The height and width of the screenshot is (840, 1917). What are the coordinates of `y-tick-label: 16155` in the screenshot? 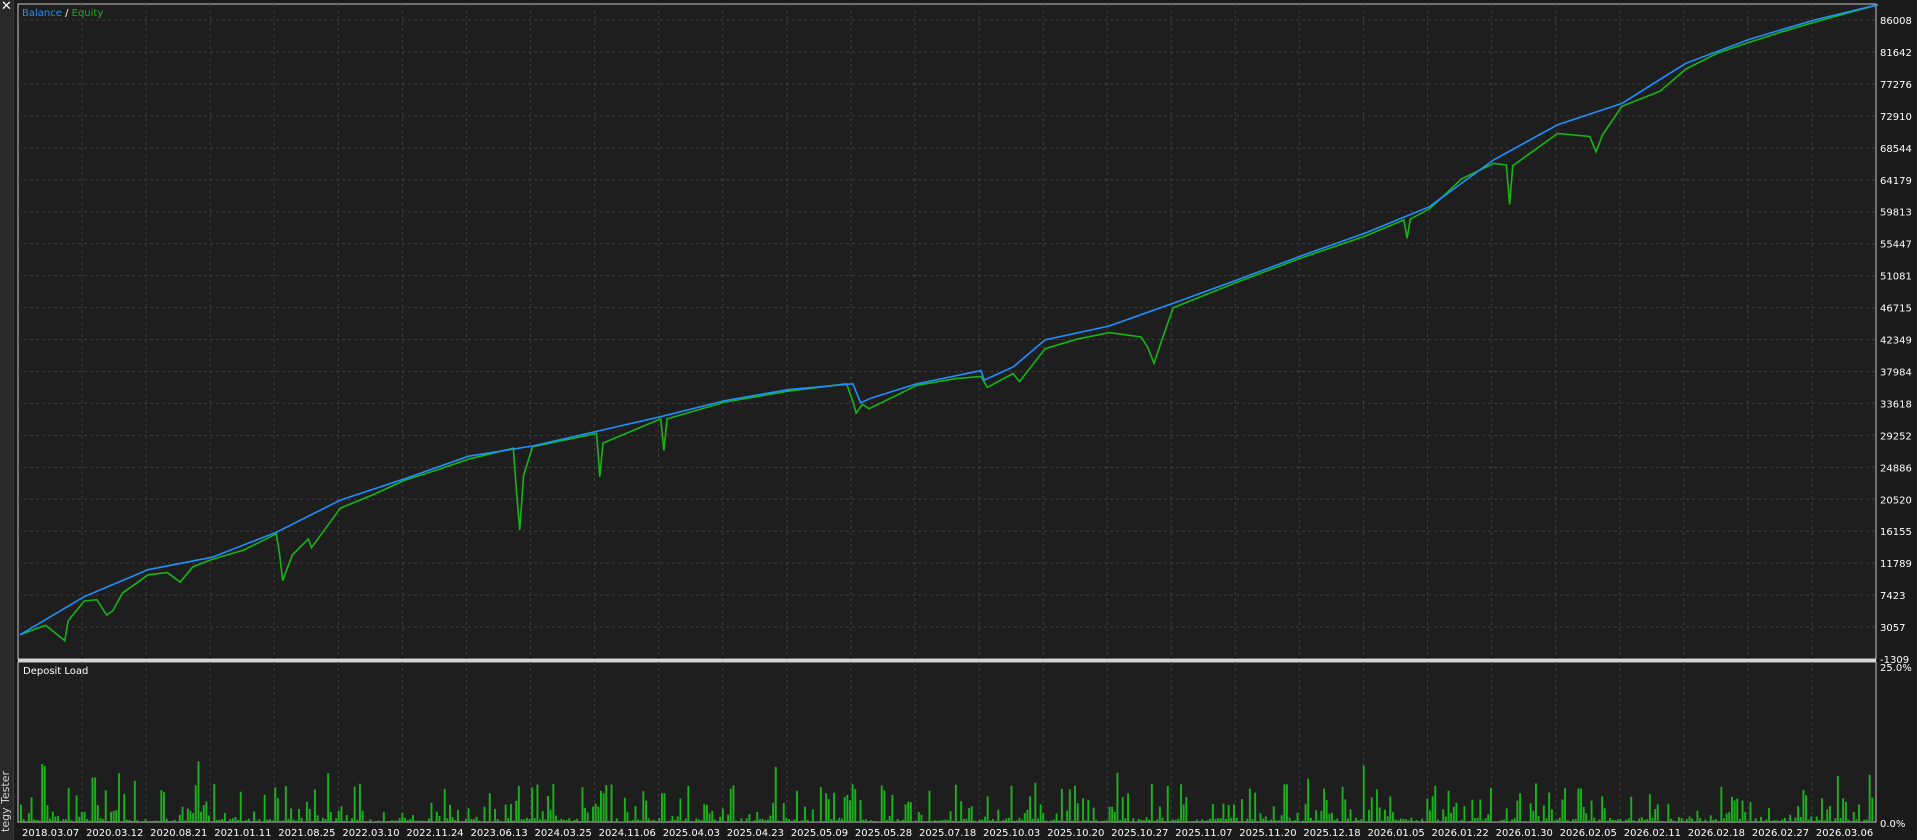 It's located at (1896, 532).